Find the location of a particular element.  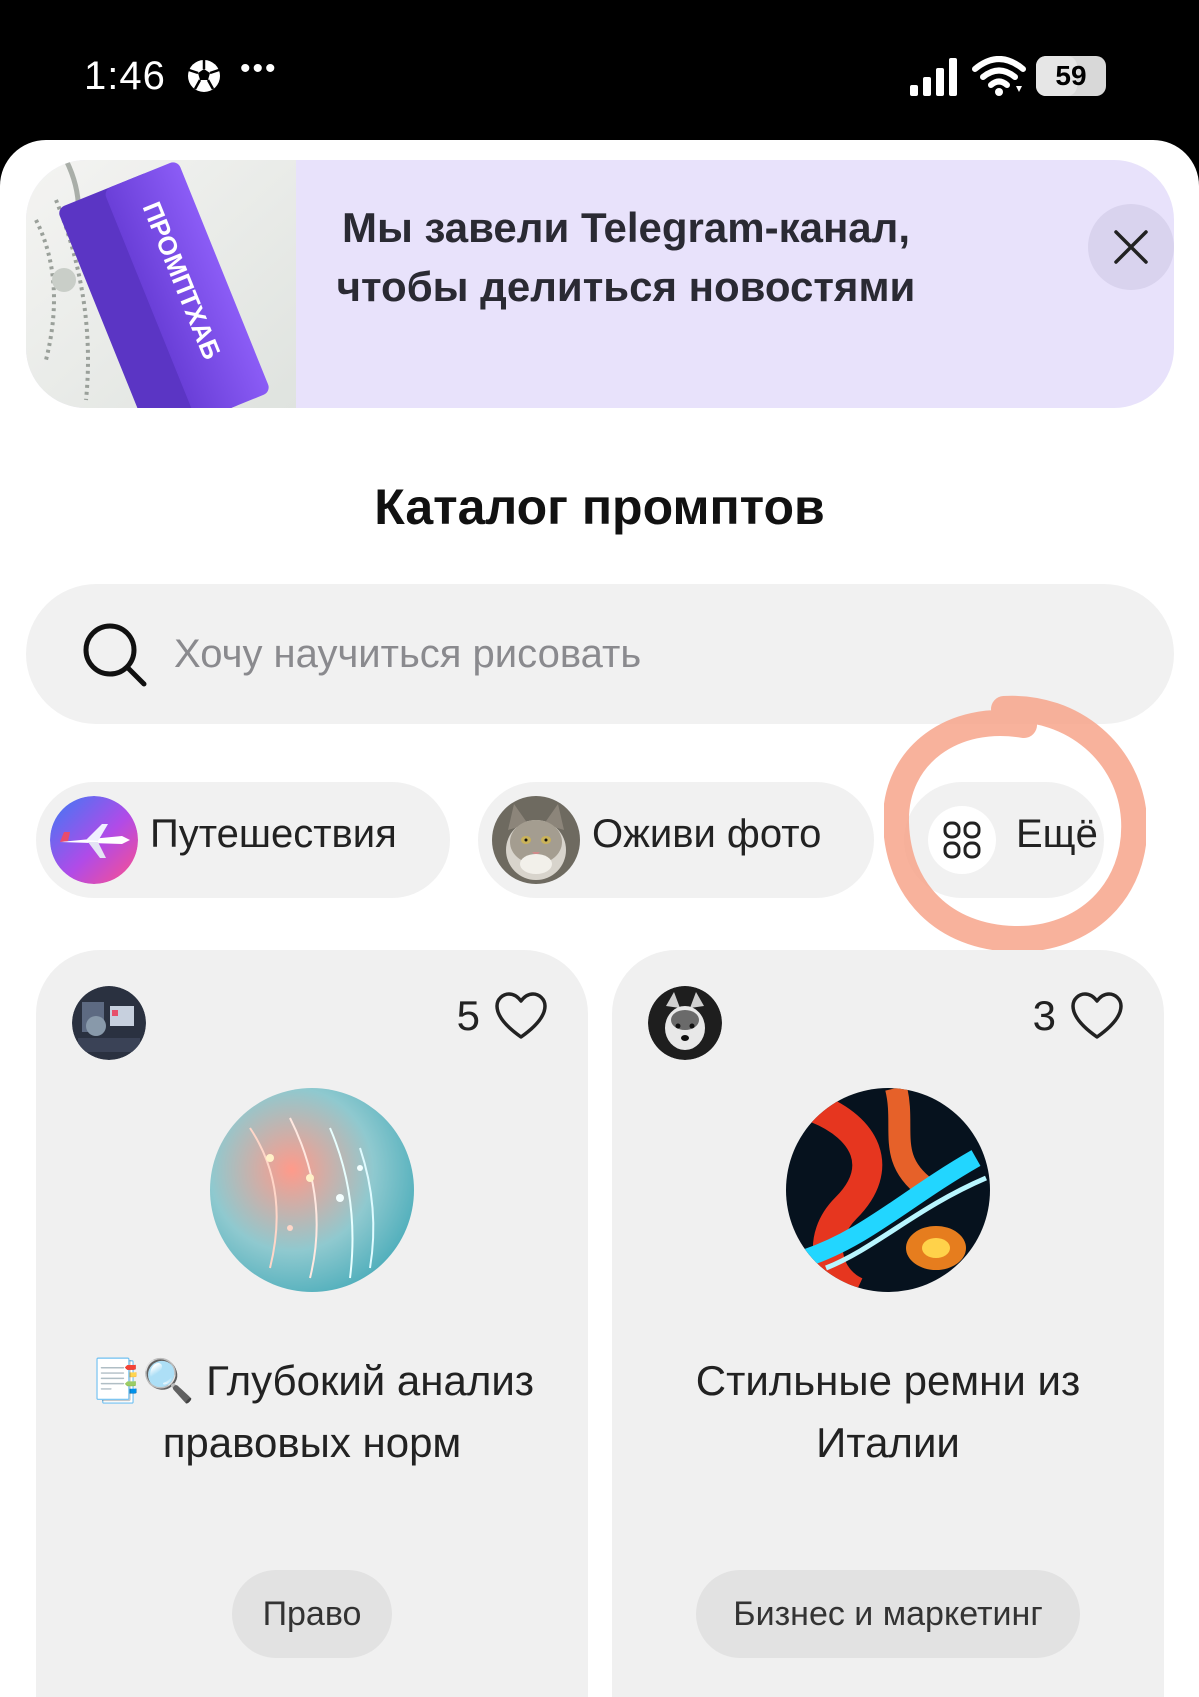

likes-counter: 3 is located at coordinates (1078, 1016).